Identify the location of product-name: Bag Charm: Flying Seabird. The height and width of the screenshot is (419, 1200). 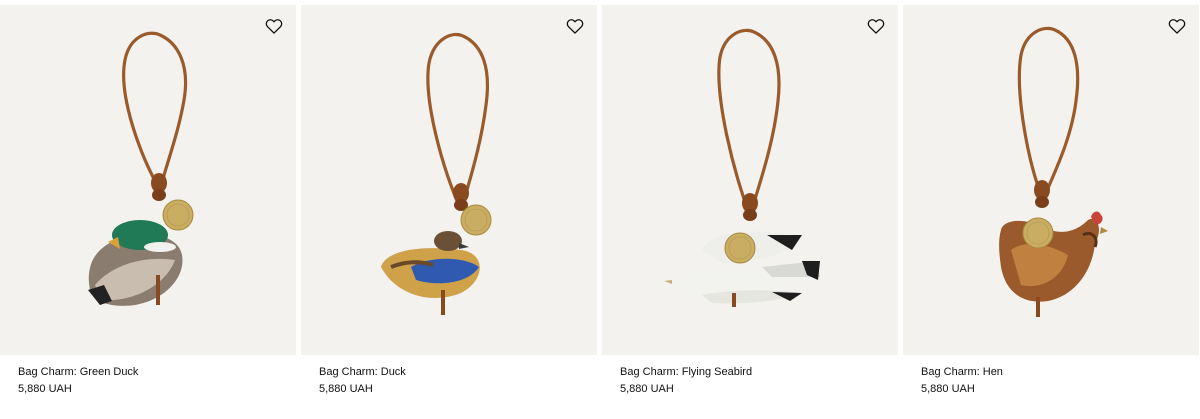
(686, 372).